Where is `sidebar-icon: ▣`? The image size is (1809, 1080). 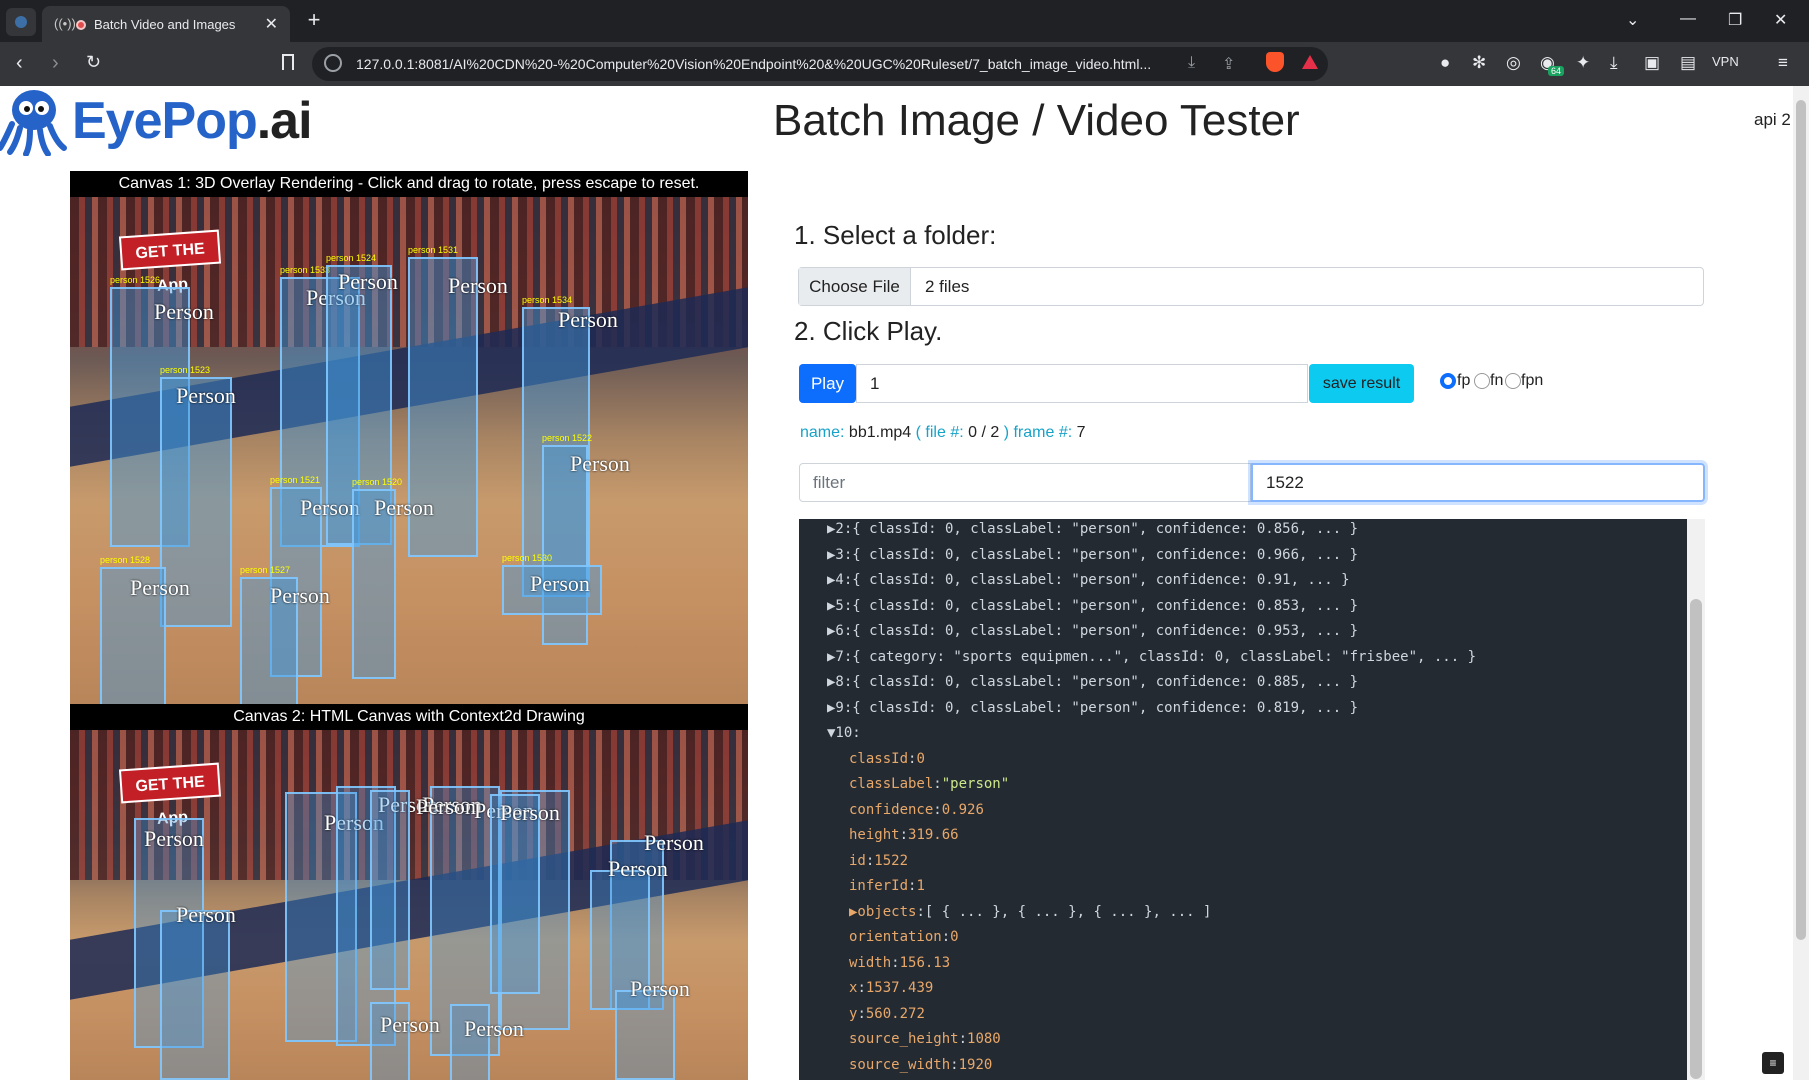
sidebar-icon: ▣ is located at coordinates (1652, 63).